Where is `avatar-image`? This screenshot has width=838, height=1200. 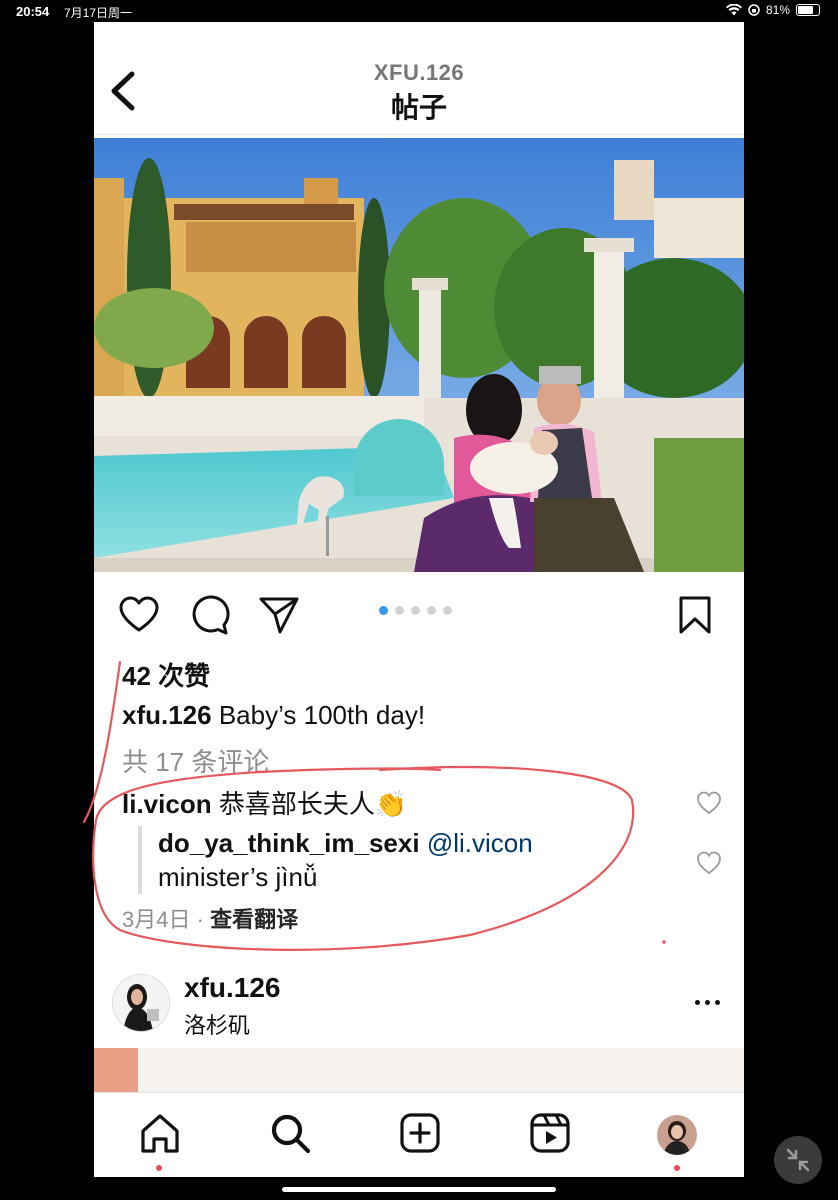
avatar-image is located at coordinates (141, 1003).